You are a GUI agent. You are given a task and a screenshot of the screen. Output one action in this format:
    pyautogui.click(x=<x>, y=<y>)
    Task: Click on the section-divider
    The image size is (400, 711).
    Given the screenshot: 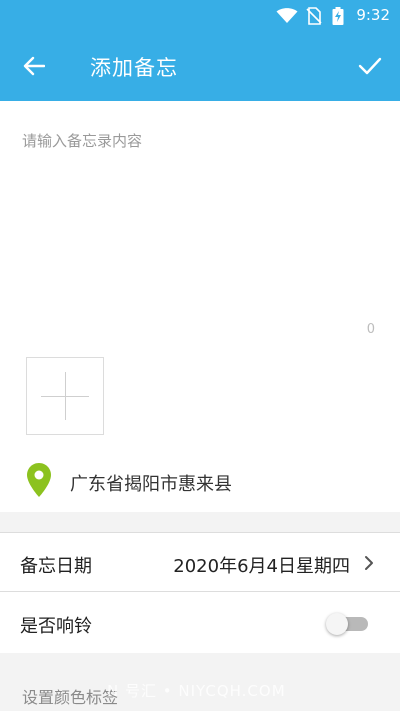 What is the action you would take?
    pyautogui.click(x=200, y=522)
    